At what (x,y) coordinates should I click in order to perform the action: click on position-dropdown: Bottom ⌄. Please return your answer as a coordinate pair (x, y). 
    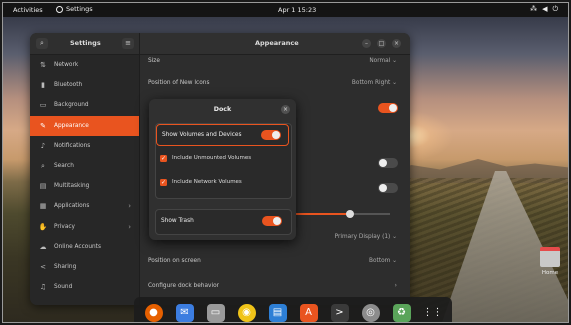
    Looking at the image, I should click on (383, 261).